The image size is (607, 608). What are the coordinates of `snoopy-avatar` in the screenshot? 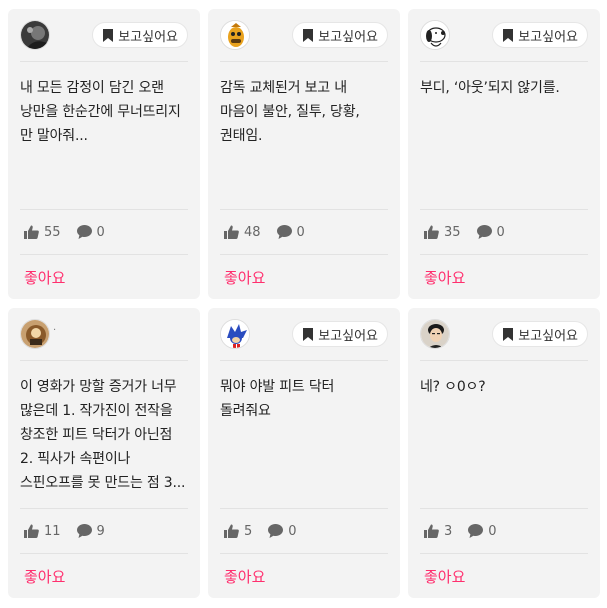 It's located at (435, 35).